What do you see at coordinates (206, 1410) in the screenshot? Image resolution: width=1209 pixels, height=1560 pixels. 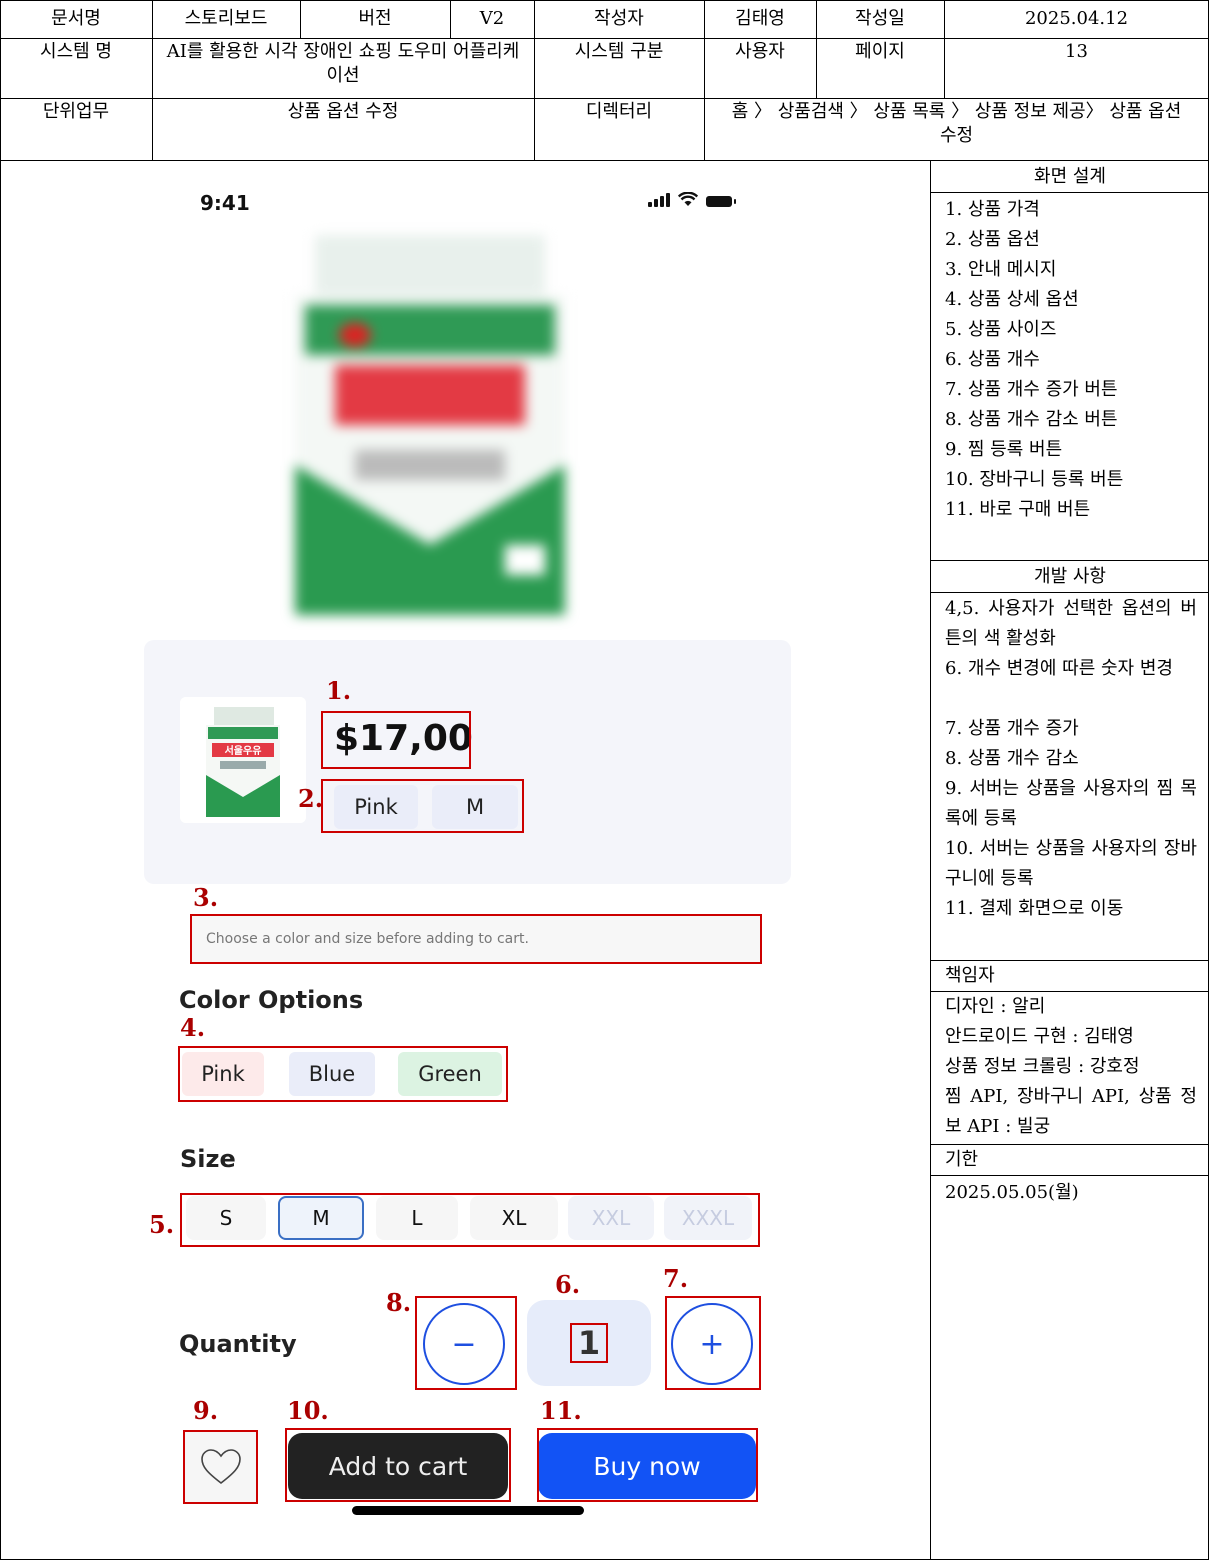 I see `annotation-number: 9.` at bounding box center [206, 1410].